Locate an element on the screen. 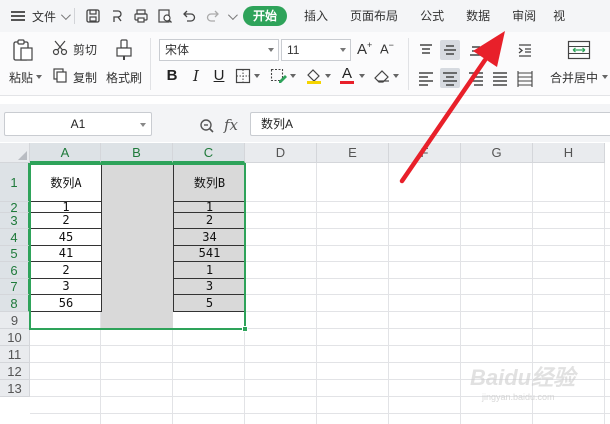  cell-a5: 41 is located at coordinates (66, 253).